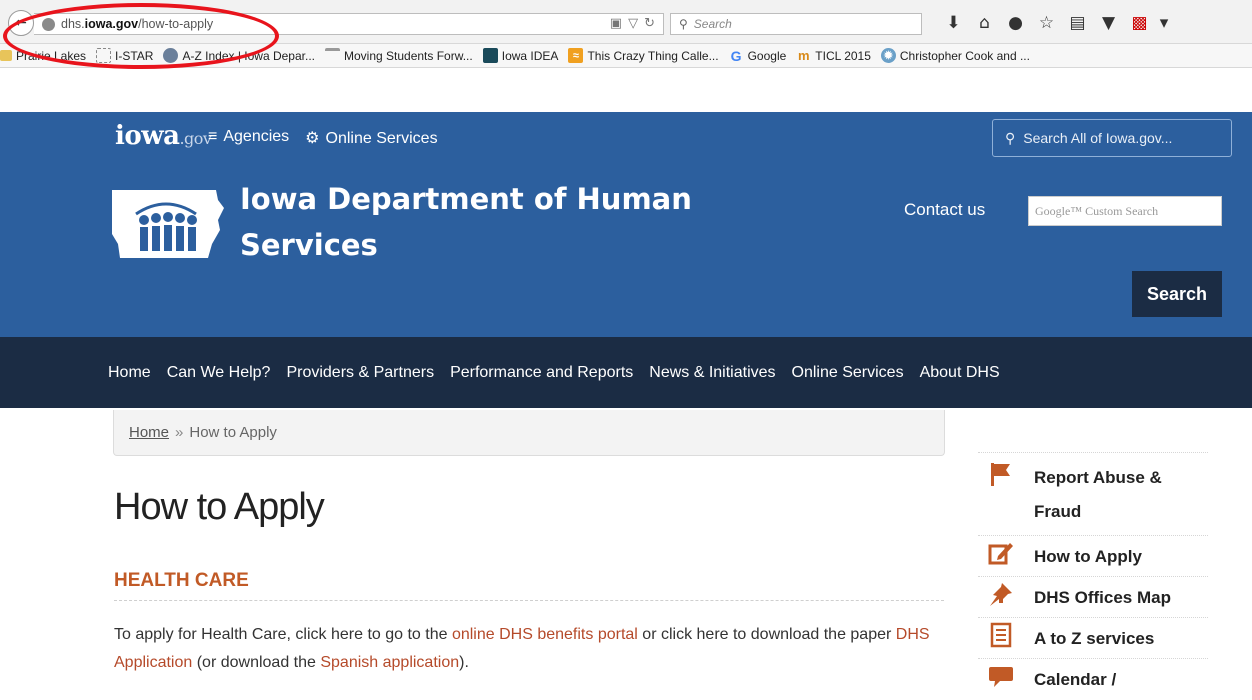 The width and height of the screenshot is (1252, 700). What do you see at coordinates (649, 23) in the screenshot?
I see `reload-icon: ↻` at bounding box center [649, 23].